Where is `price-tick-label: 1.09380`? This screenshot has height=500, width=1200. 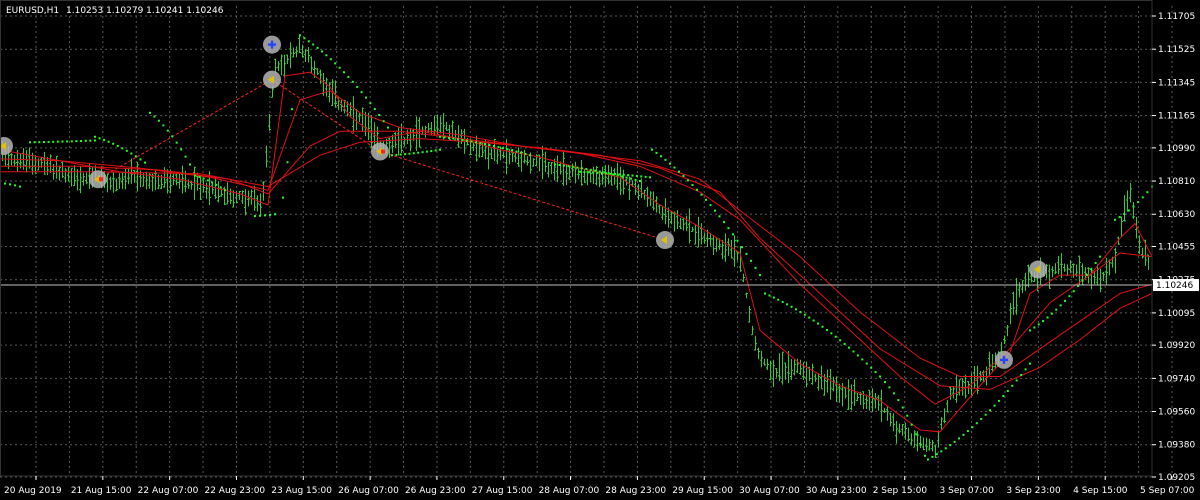
price-tick-label: 1.09380 is located at coordinates (1176, 446).